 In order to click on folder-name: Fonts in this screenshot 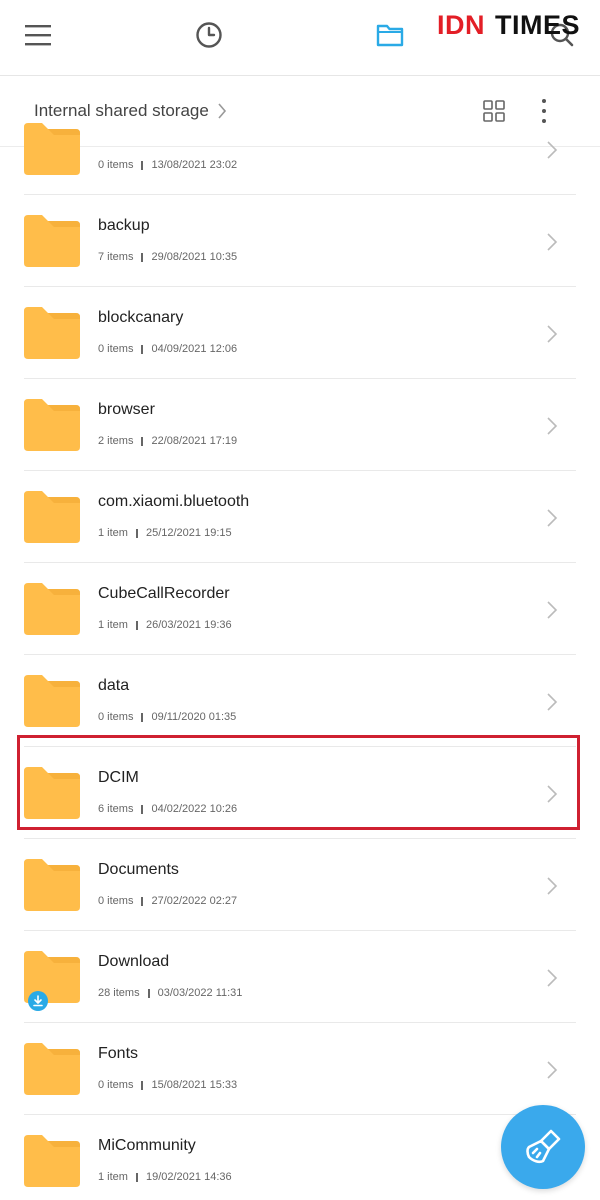, I will do `click(118, 1053)`.